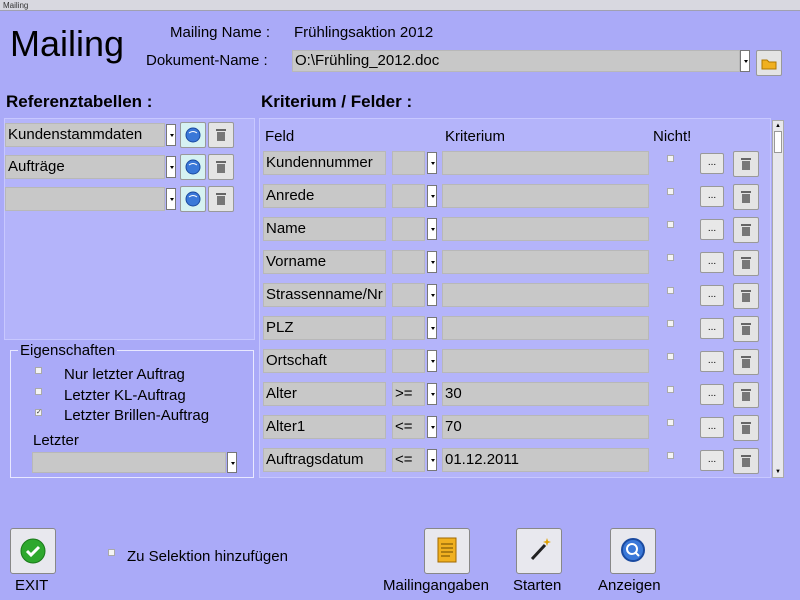 This screenshot has width=800, height=600. I want to click on kriterium-input: 30, so click(545, 394).